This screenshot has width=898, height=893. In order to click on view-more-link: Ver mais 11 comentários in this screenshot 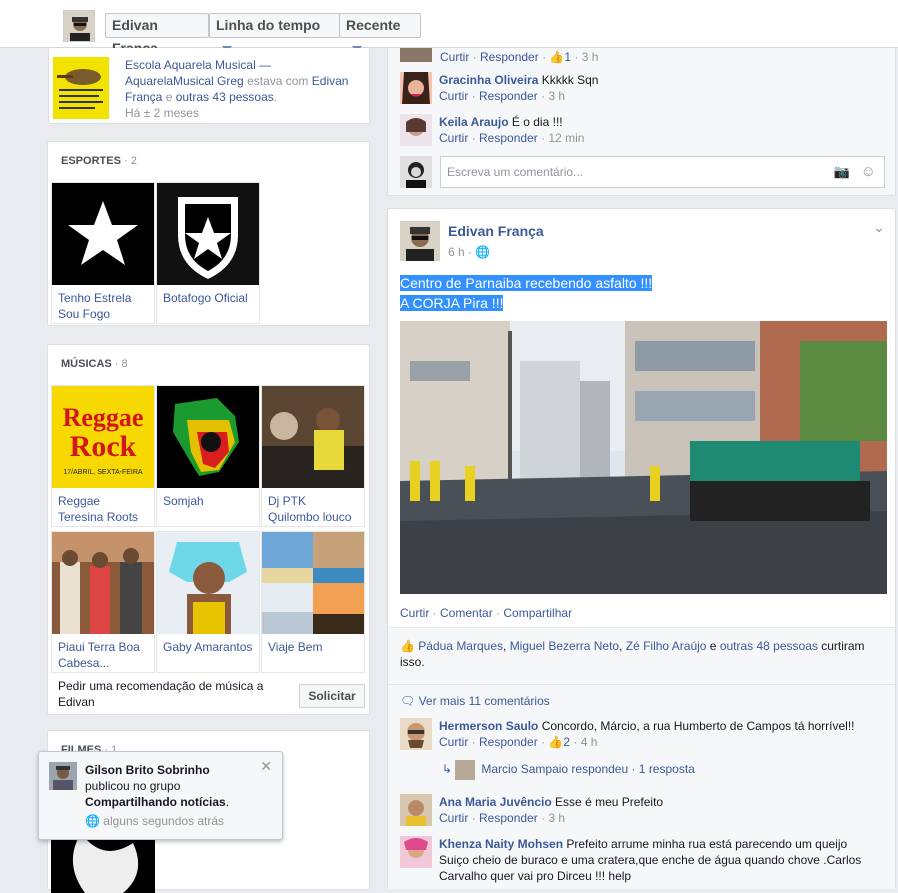, I will do `click(484, 701)`.